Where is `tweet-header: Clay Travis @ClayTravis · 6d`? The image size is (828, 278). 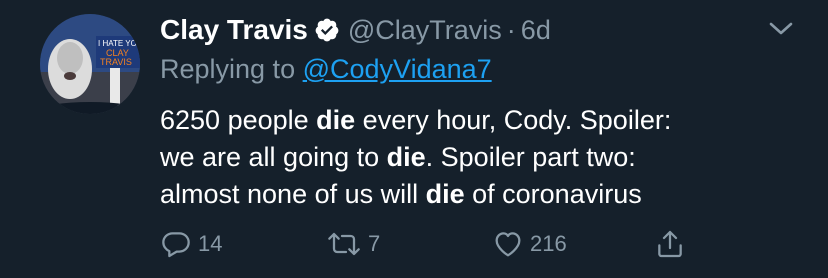
tweet-header: Clay Travis @ClayTravis · 6d is located at coordinates (355, 30).